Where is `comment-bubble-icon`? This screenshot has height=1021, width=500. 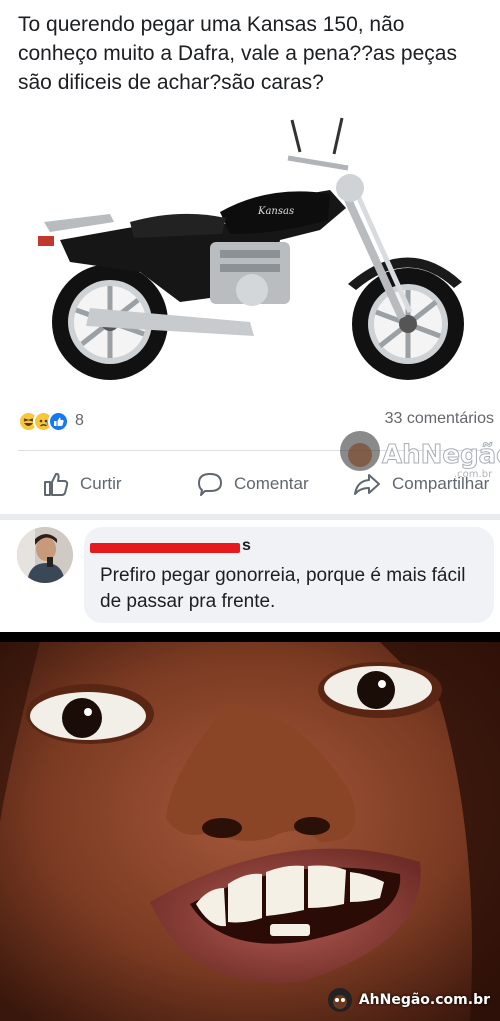
comment-bubble-icon is located at coordinates (210, 484).